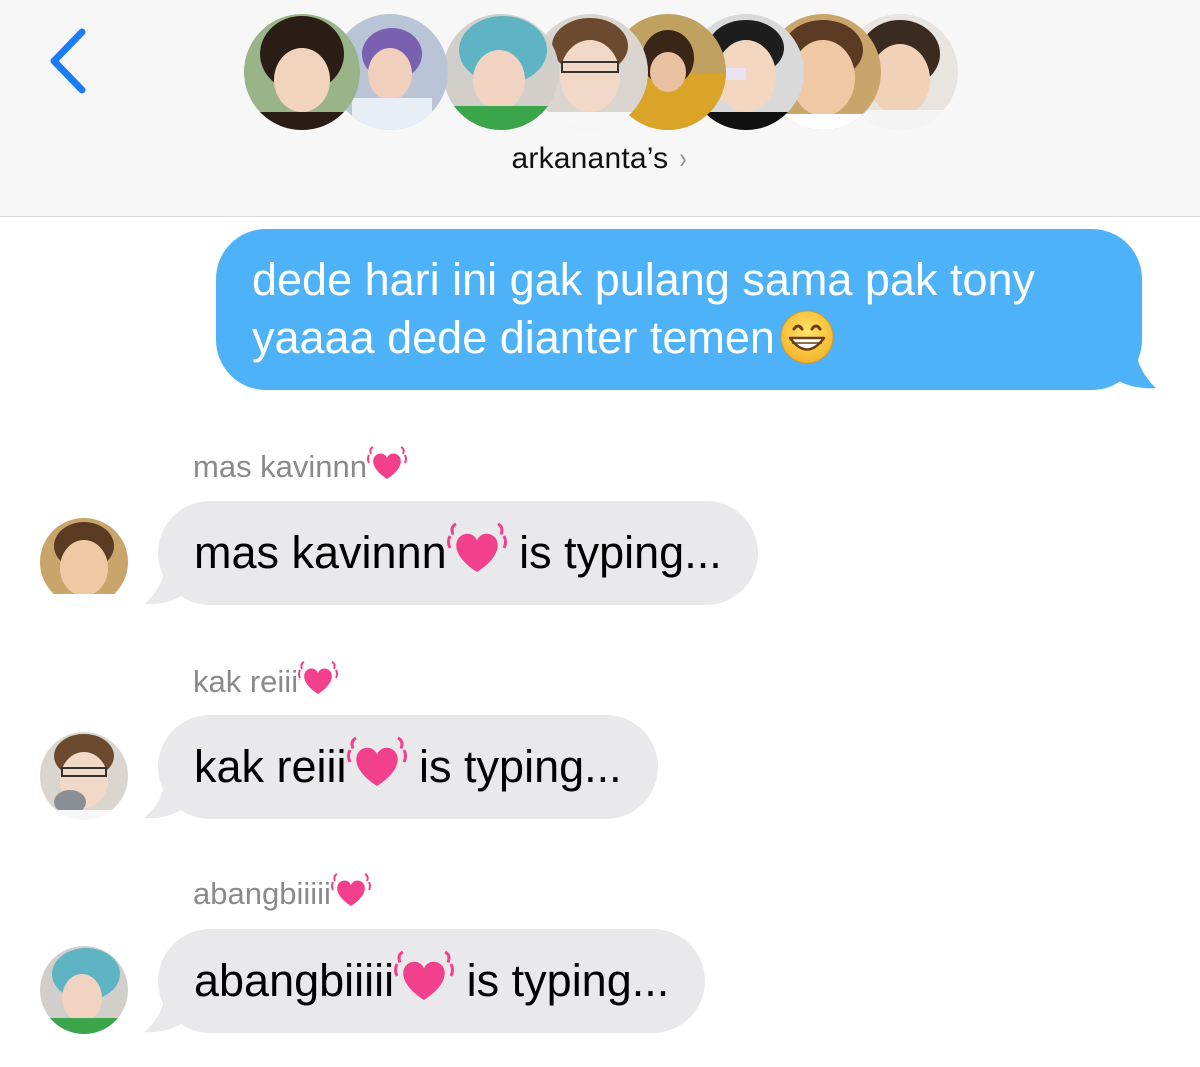  Describe the element at coordinates (320, 552) in the screenshot. I see `message-text: mas kavinnn` at that location.